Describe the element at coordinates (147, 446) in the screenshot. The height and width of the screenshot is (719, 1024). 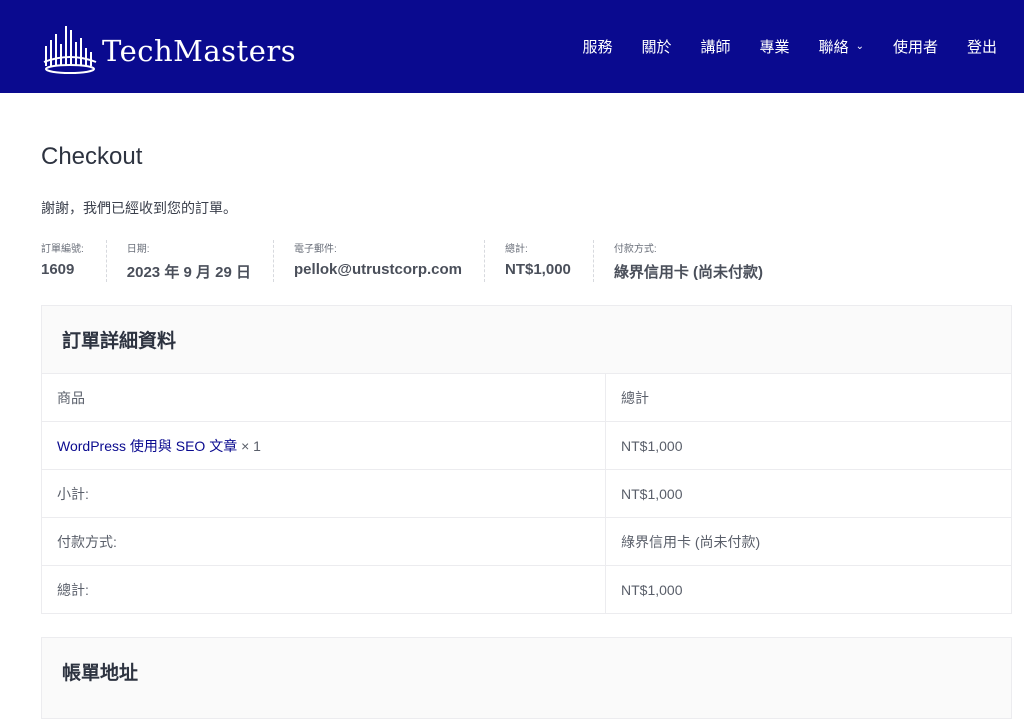
I see `product-link: WordPress 使用與 SEO 文章` at that location.